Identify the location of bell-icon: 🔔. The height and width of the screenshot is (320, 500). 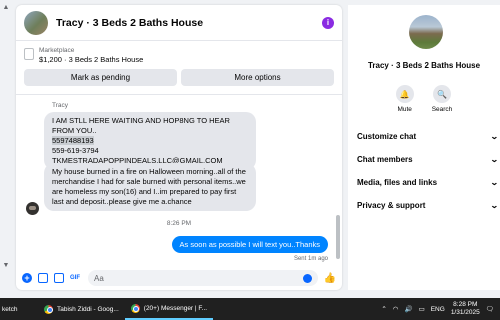
(404, 94).